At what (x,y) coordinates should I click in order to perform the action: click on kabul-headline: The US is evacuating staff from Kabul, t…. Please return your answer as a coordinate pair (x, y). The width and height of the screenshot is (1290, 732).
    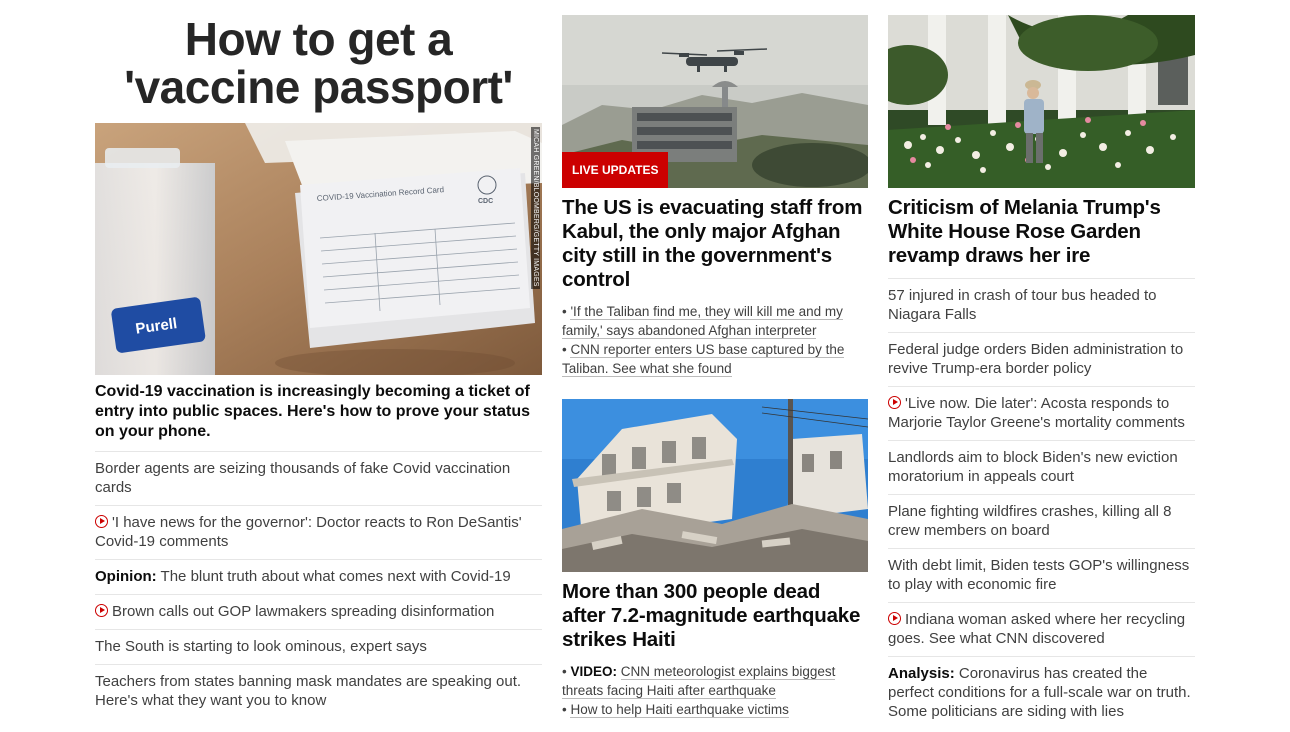
    Looking at the image, I should click on (715, 244).